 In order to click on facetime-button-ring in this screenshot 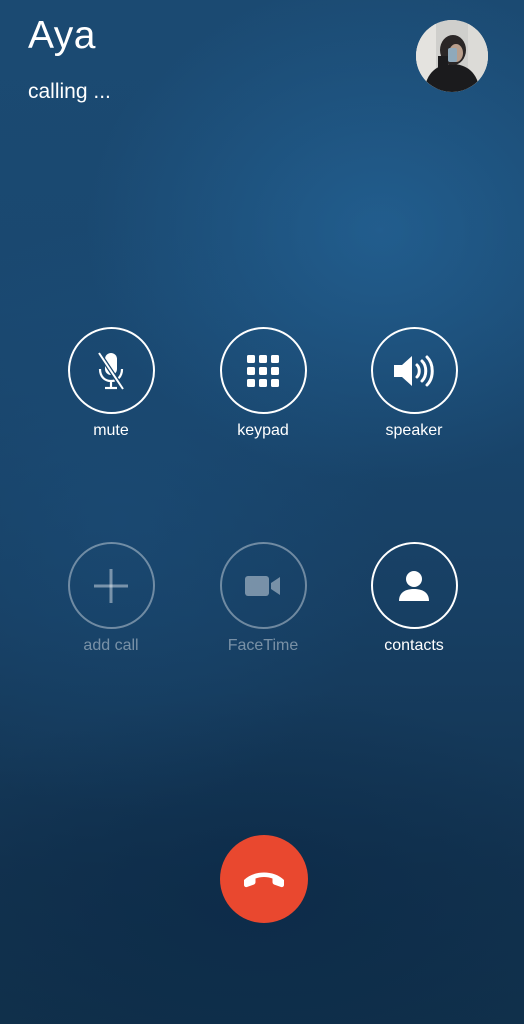, I will do `click(263, 585)`.